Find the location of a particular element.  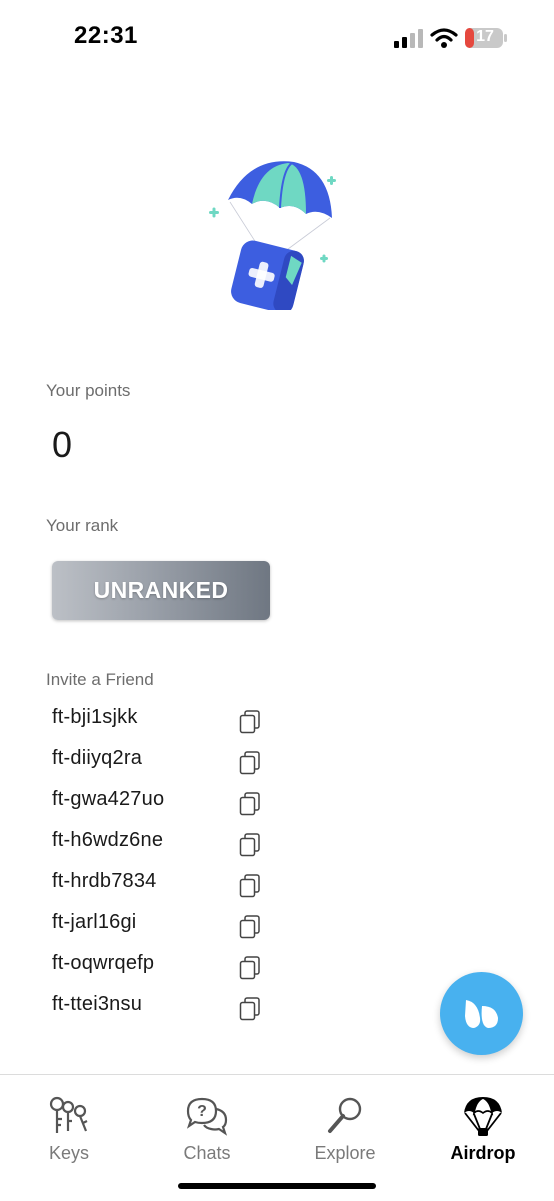

tab-chats: ? Chats is located at coordinates (207, 1135).